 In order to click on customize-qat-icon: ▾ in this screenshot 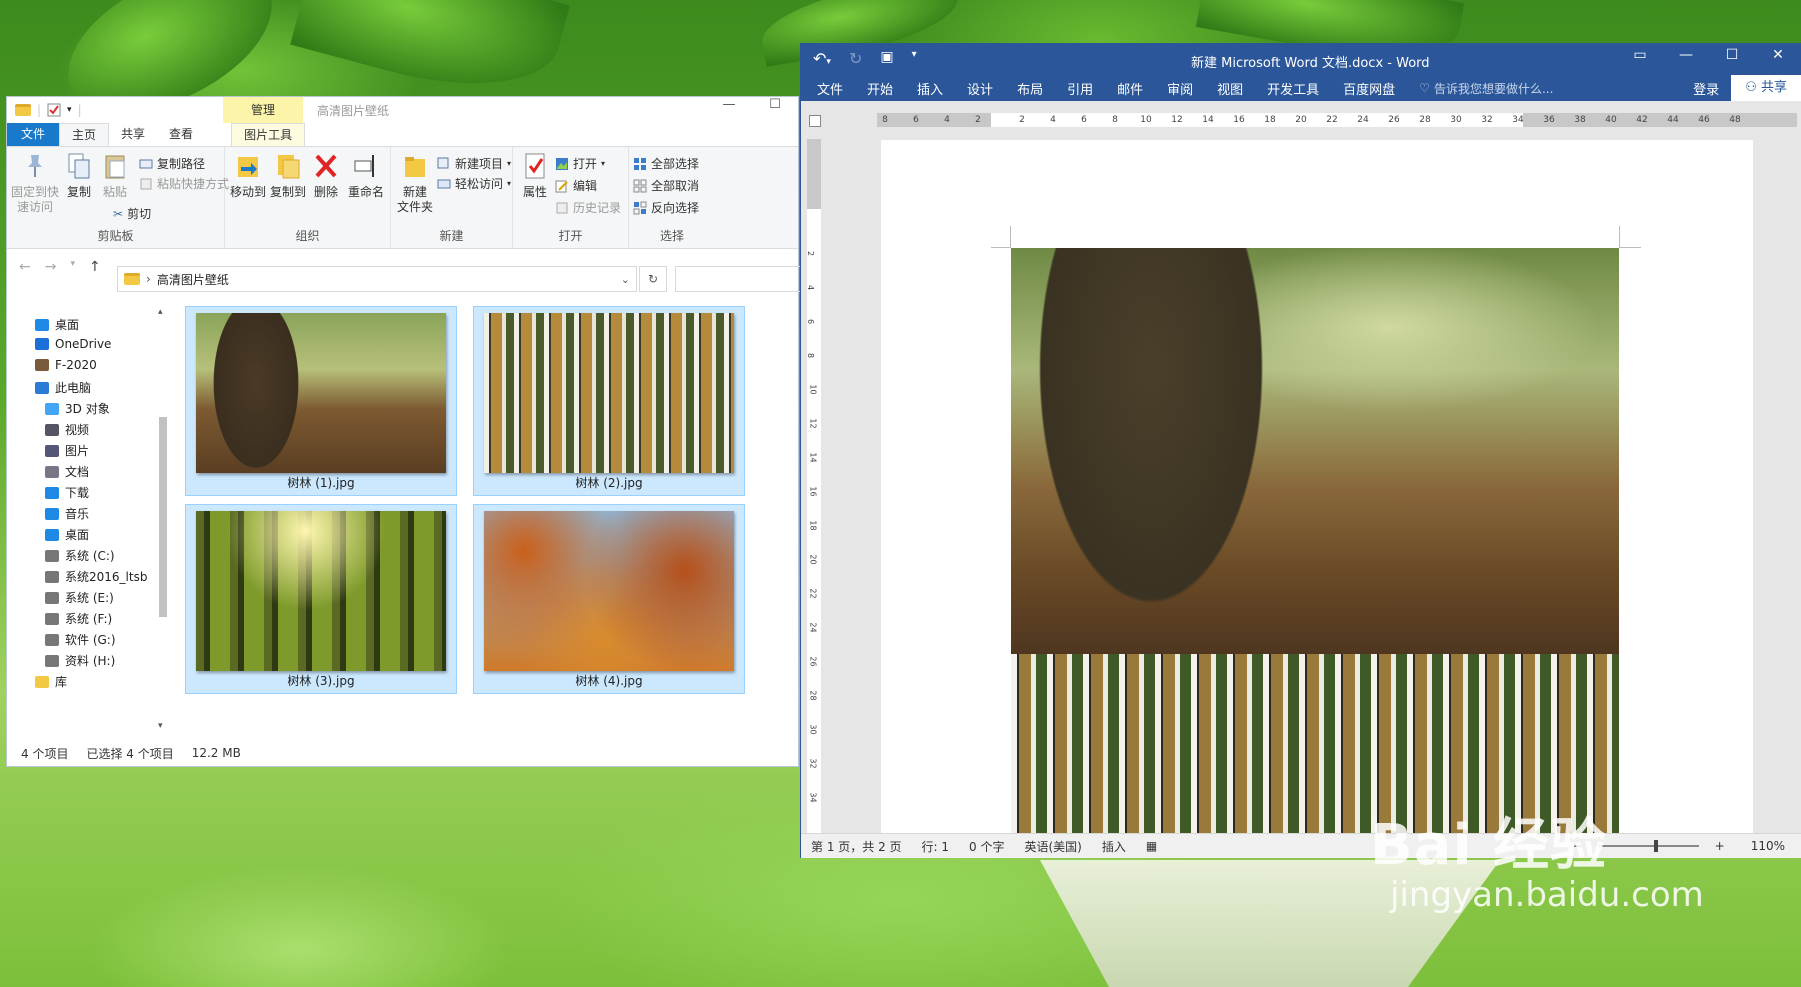, I will do `click(914, 58)`.